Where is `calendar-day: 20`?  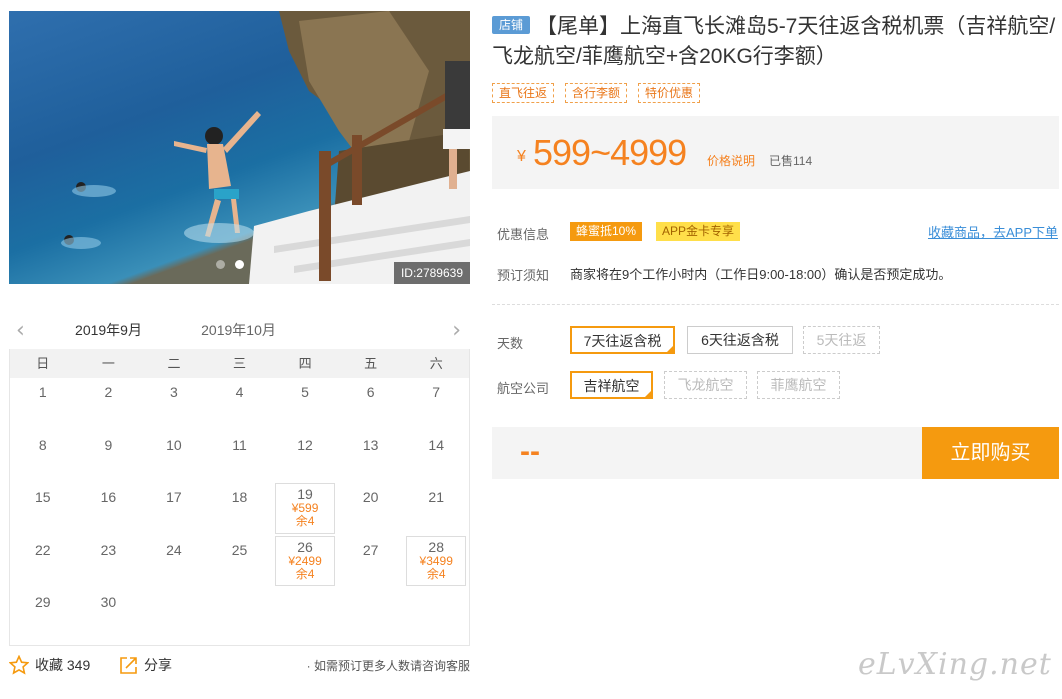 calendar-day: 20 is located at coordinates (371, 509).